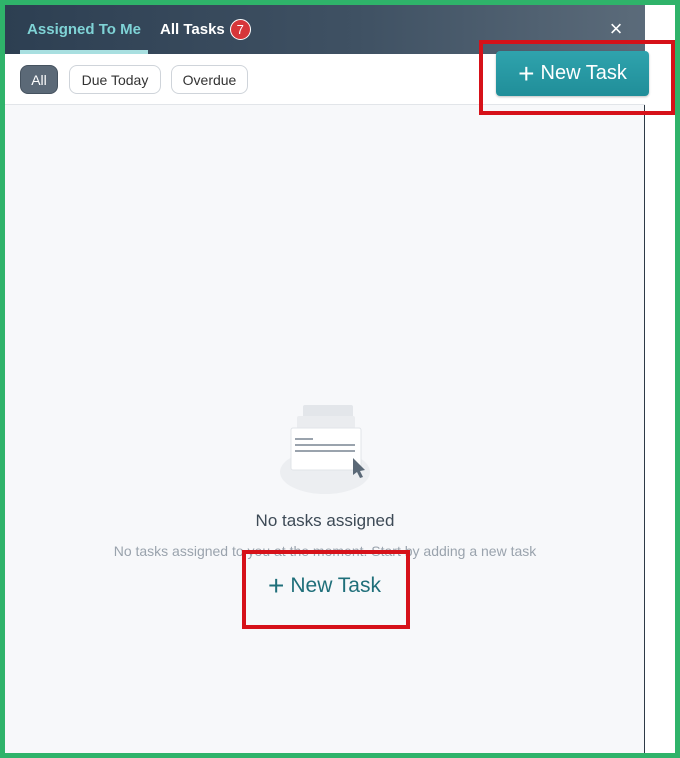  I want to click on tab-label: Assigned To Me, so click(84, 29).